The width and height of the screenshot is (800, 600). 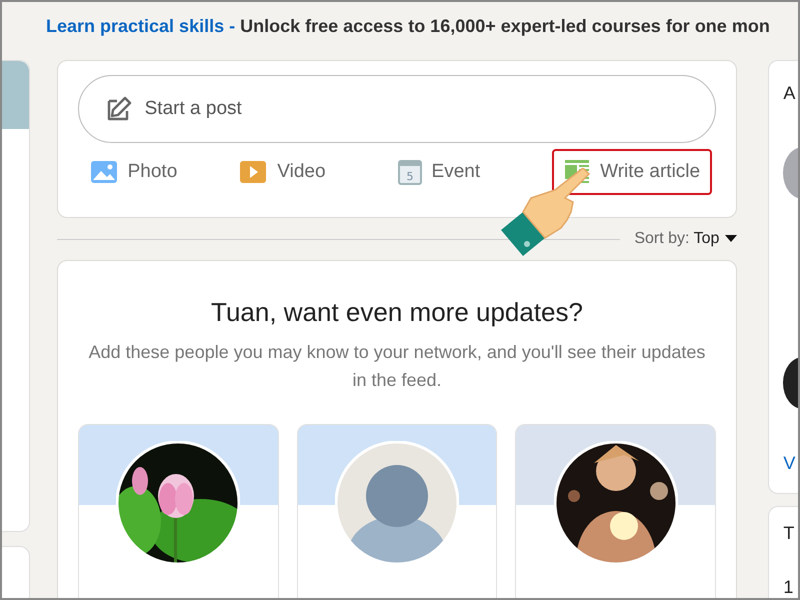 I want to click on card-text: 1, so click(x=788, y=587).